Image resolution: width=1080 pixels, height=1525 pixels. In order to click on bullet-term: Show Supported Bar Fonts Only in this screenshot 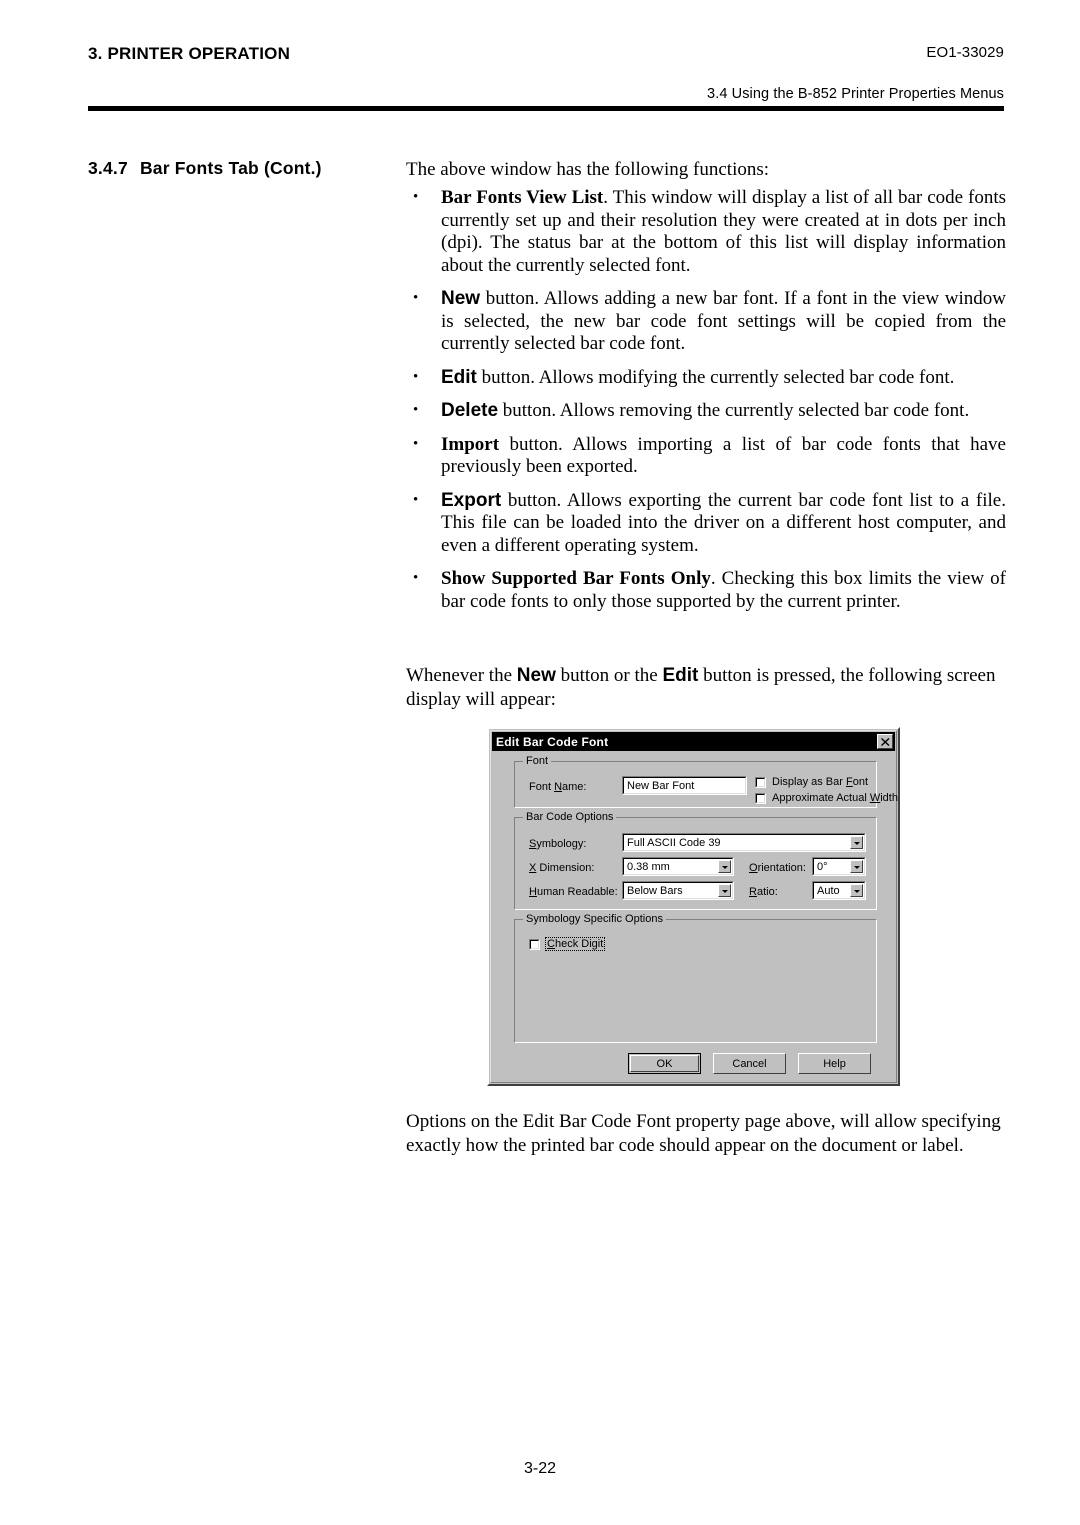, I will do `click(576, 578)`.